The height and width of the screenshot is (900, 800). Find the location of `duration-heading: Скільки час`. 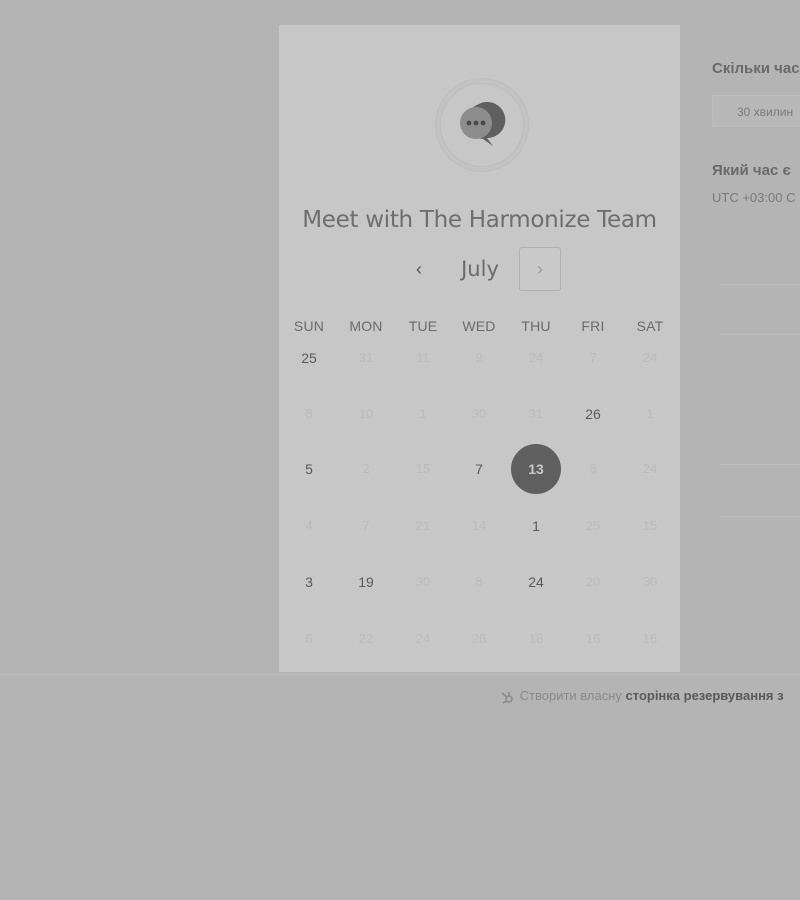

duration-heading: Скільки час is located at coordinates (756, 68).